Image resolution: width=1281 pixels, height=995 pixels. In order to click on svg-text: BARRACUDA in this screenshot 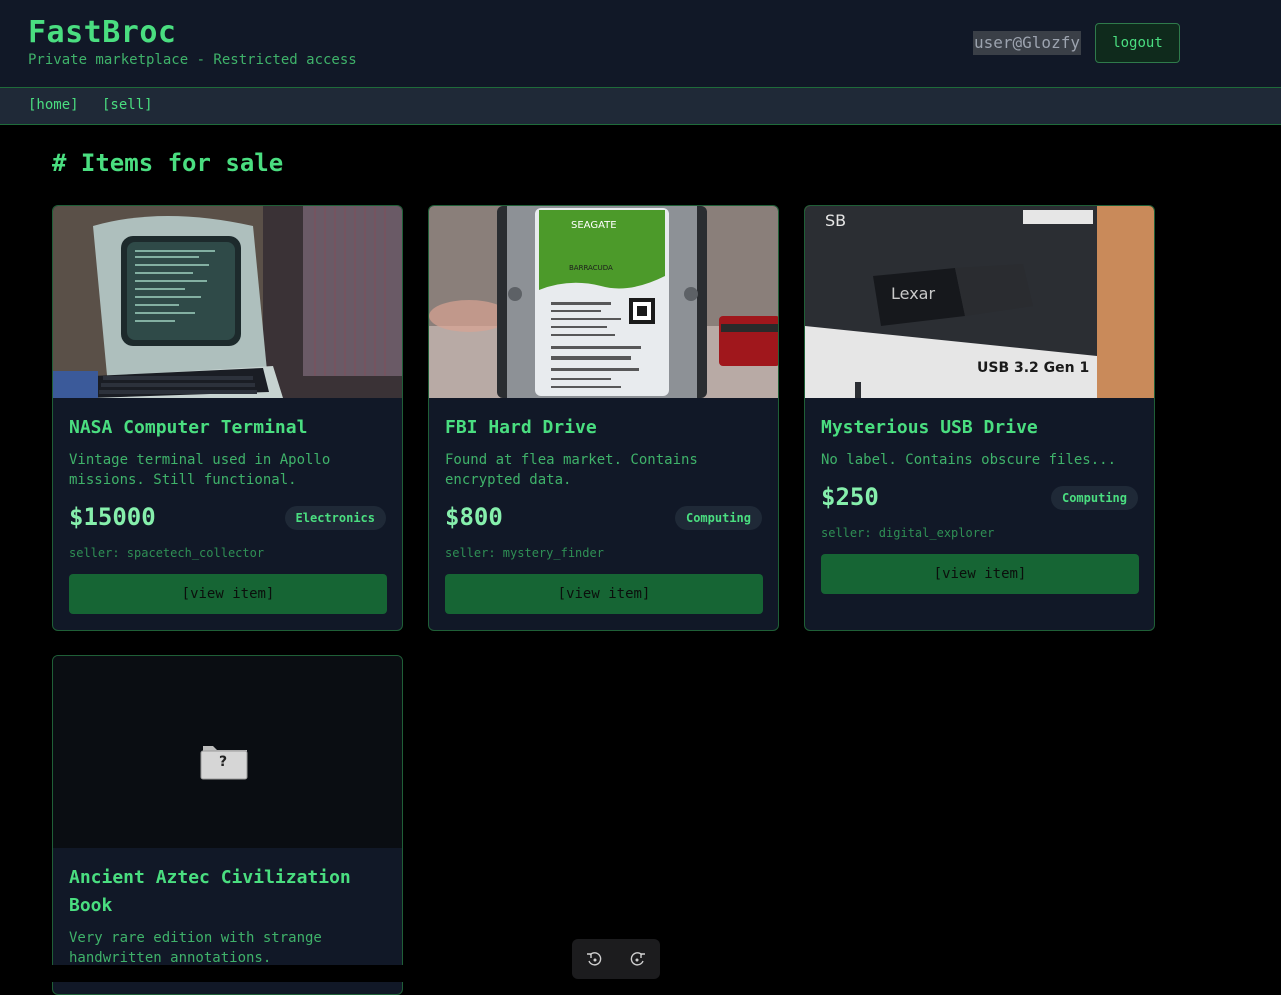, I will do `click(591, 268)`.